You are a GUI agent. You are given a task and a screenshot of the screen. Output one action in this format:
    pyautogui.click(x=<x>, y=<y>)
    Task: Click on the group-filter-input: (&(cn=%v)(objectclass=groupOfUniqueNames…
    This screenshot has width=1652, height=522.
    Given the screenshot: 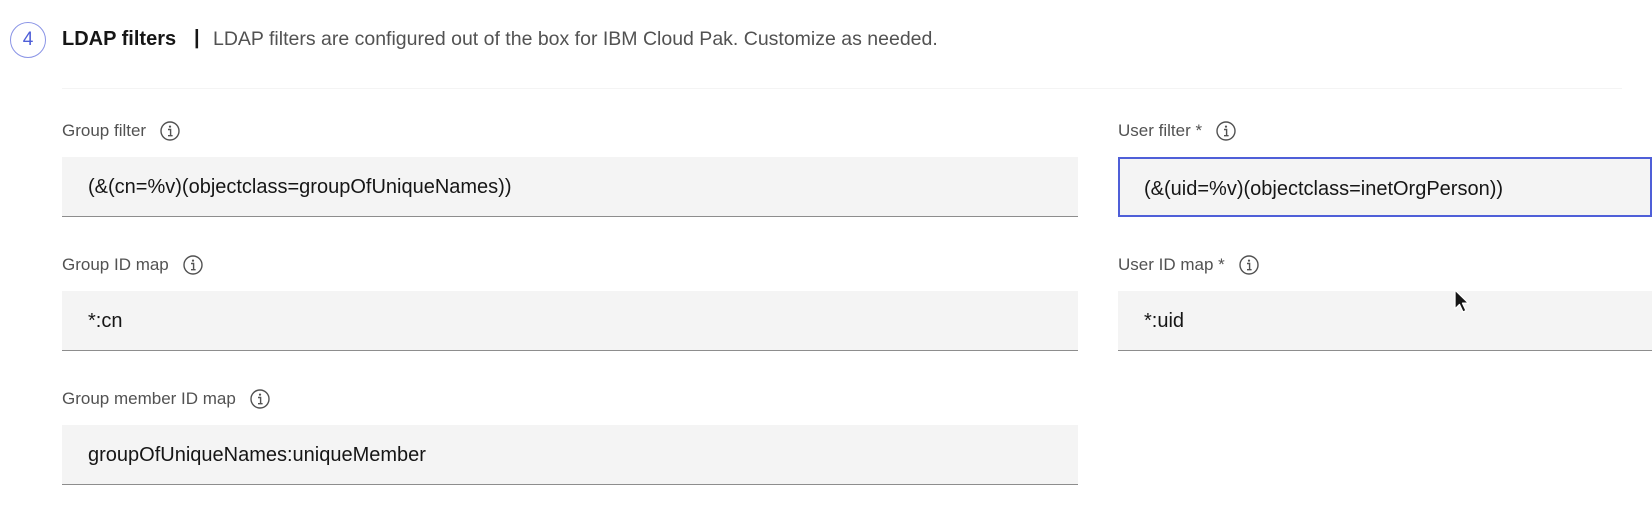 What is the action you would take?
    pyautogui.click(x=570, y=187)
    